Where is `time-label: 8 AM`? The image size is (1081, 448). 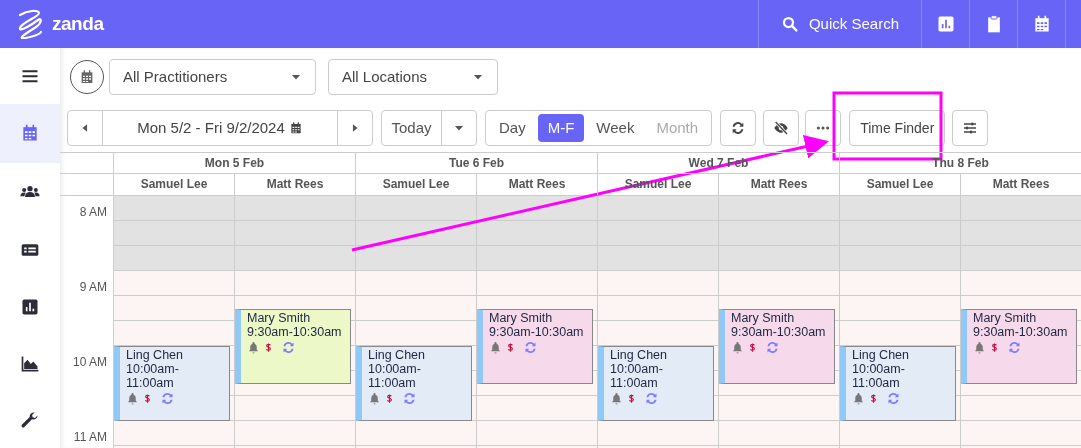 time-label: 8 AM is located at coordinates (93, 212).